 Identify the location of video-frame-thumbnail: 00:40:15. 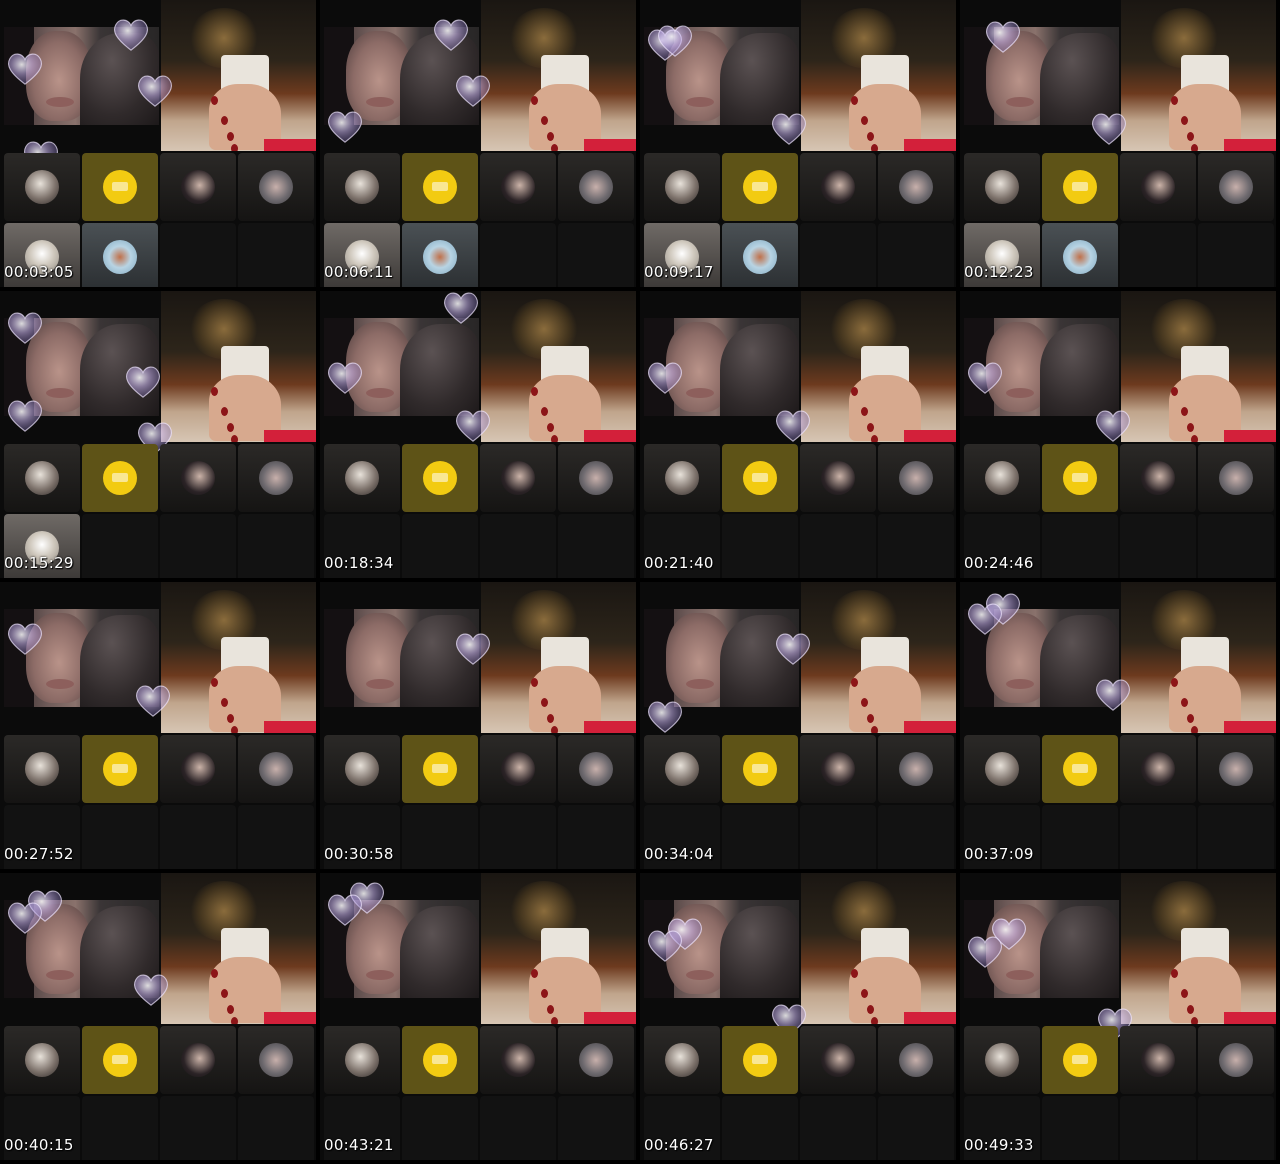
(158, 1016).